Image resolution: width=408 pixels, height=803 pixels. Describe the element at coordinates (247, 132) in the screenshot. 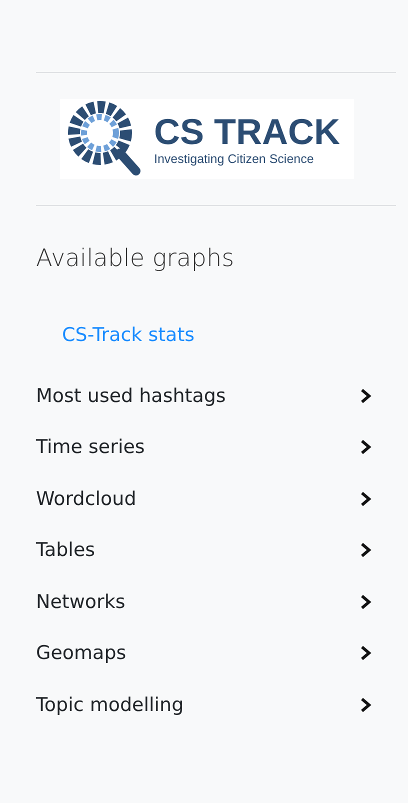

I see `logo-title: CS TRACK` at that location.